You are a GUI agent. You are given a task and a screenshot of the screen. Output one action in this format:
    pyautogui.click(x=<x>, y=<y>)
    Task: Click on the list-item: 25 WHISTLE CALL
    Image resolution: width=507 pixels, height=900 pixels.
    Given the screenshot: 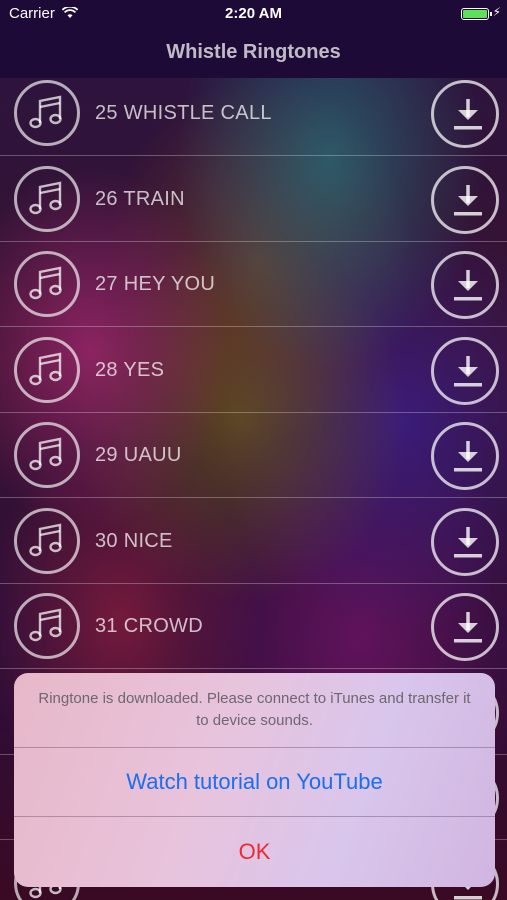 What is the action you would take?
    pyautogui.click(x=253, y=117)
    